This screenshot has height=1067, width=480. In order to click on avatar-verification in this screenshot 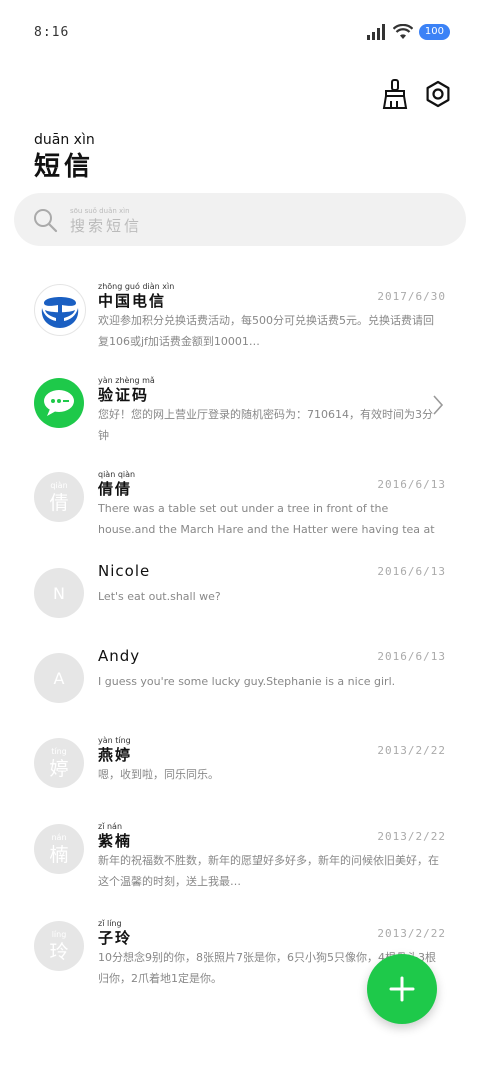, I will do `click(59, 403)`.